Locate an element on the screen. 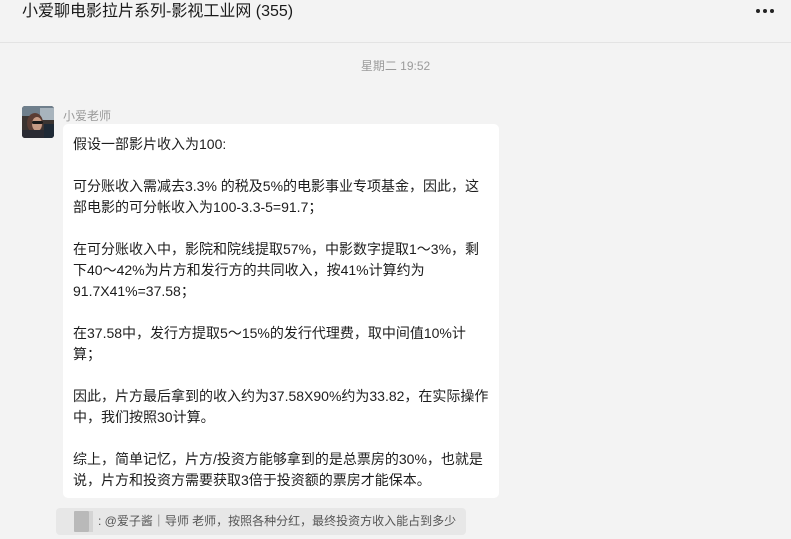 This screenshot has width=791, height=539. avatar-icon is located at coordinates (38, 122).